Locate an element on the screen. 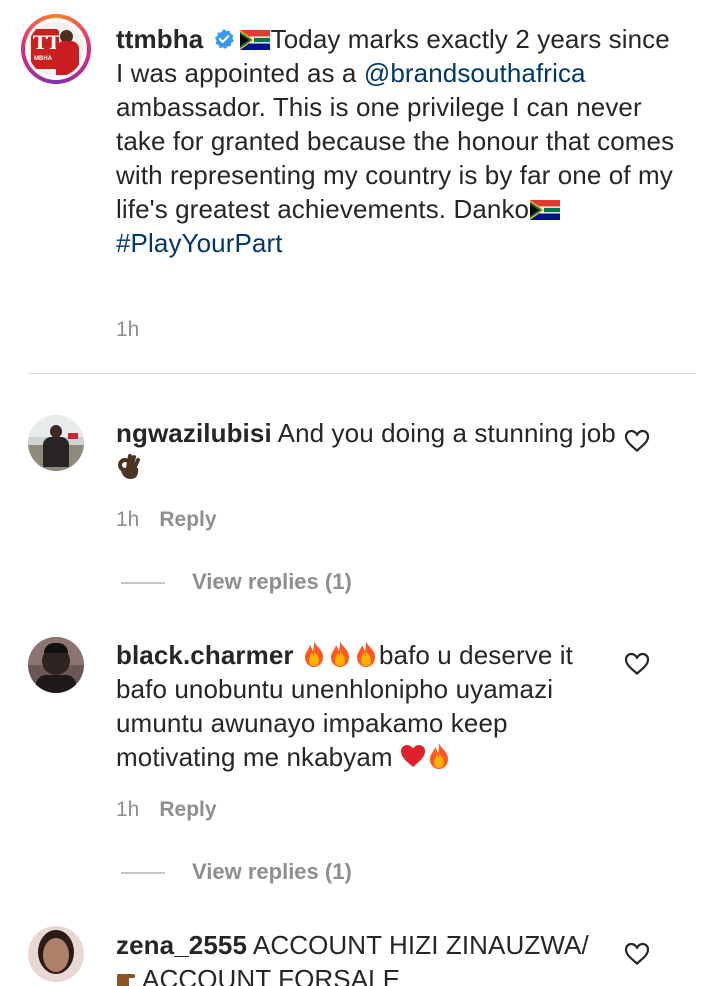 This screenshot has width=720, height=986. commenter-username: zena_2555 is located at coordinates (181, 945).